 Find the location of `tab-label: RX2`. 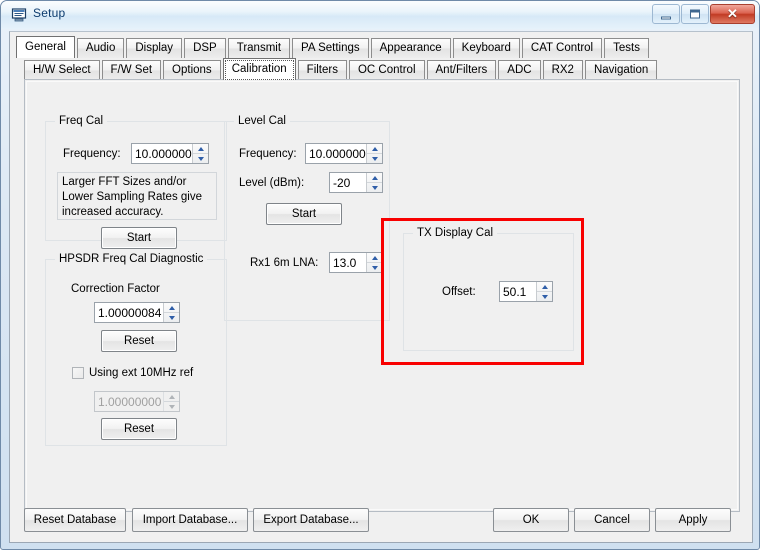

tab-label: RX2 is located at coordinates (562, 70).